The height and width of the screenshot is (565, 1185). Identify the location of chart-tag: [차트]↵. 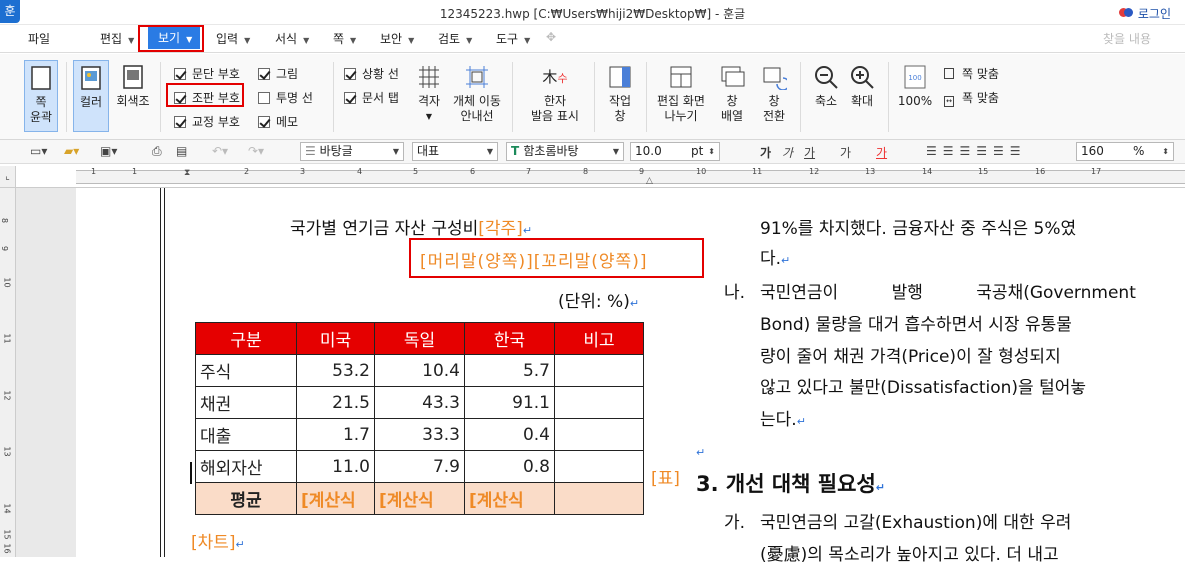
(218, 540).